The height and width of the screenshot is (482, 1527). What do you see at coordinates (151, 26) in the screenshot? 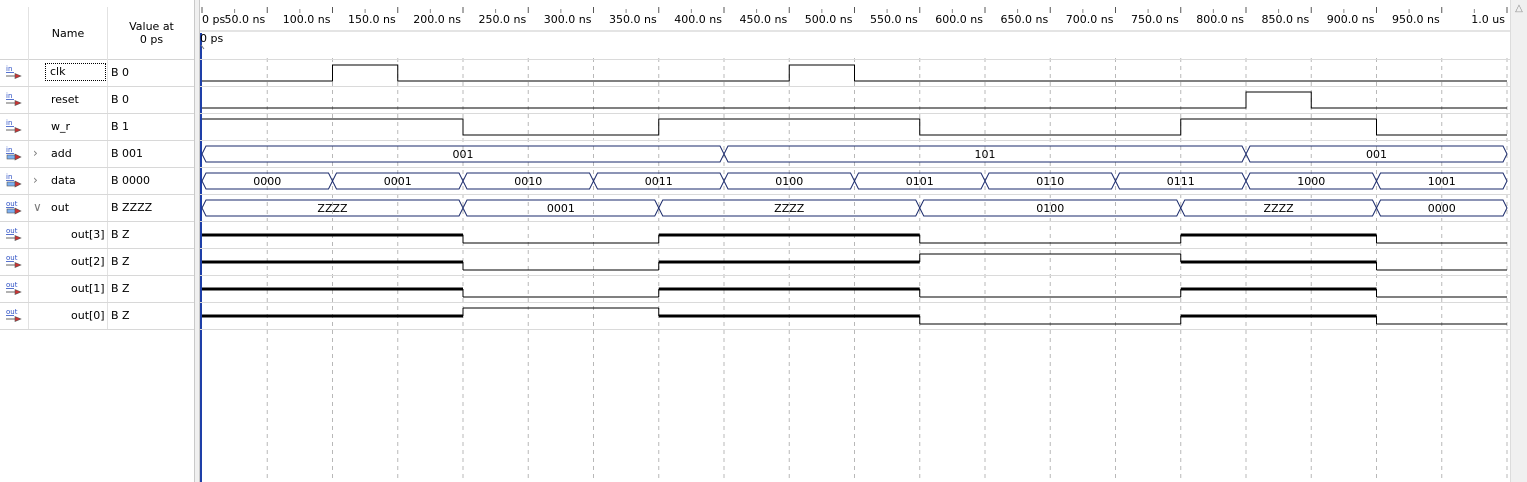
I see `value-header-line1: Value at` at bounding box center [151, 26].